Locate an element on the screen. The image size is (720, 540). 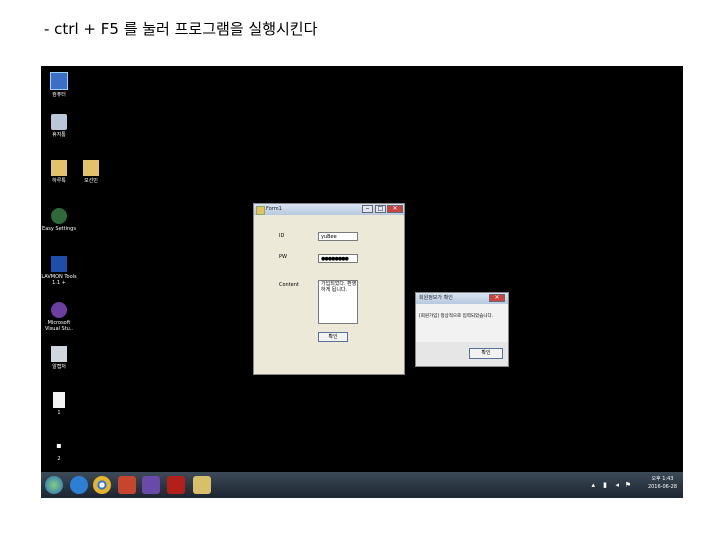
shortcut-icon: ▪ is located at coordinates (59, 446).